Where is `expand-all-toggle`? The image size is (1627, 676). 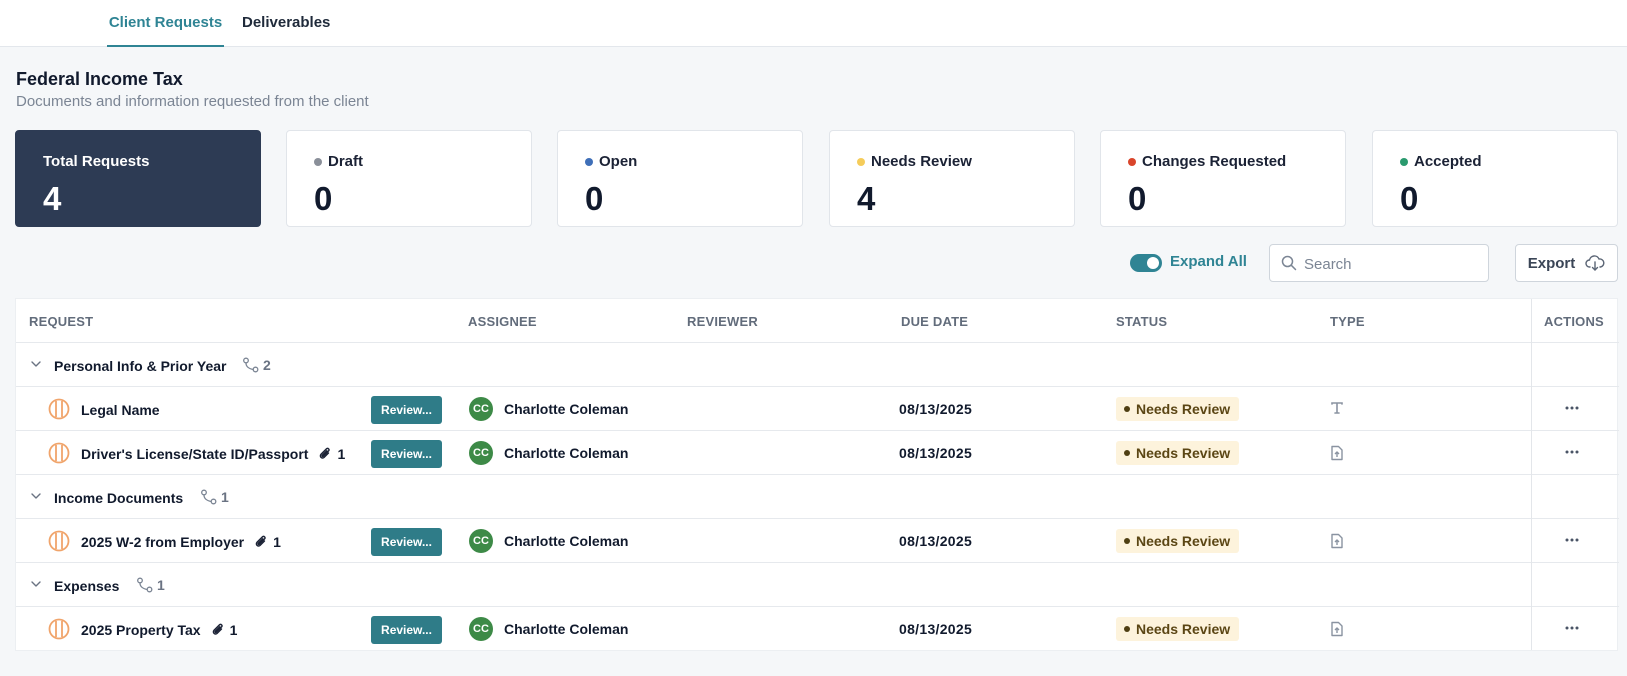
expand-all-toggle is located at coordinates (1146, 263).